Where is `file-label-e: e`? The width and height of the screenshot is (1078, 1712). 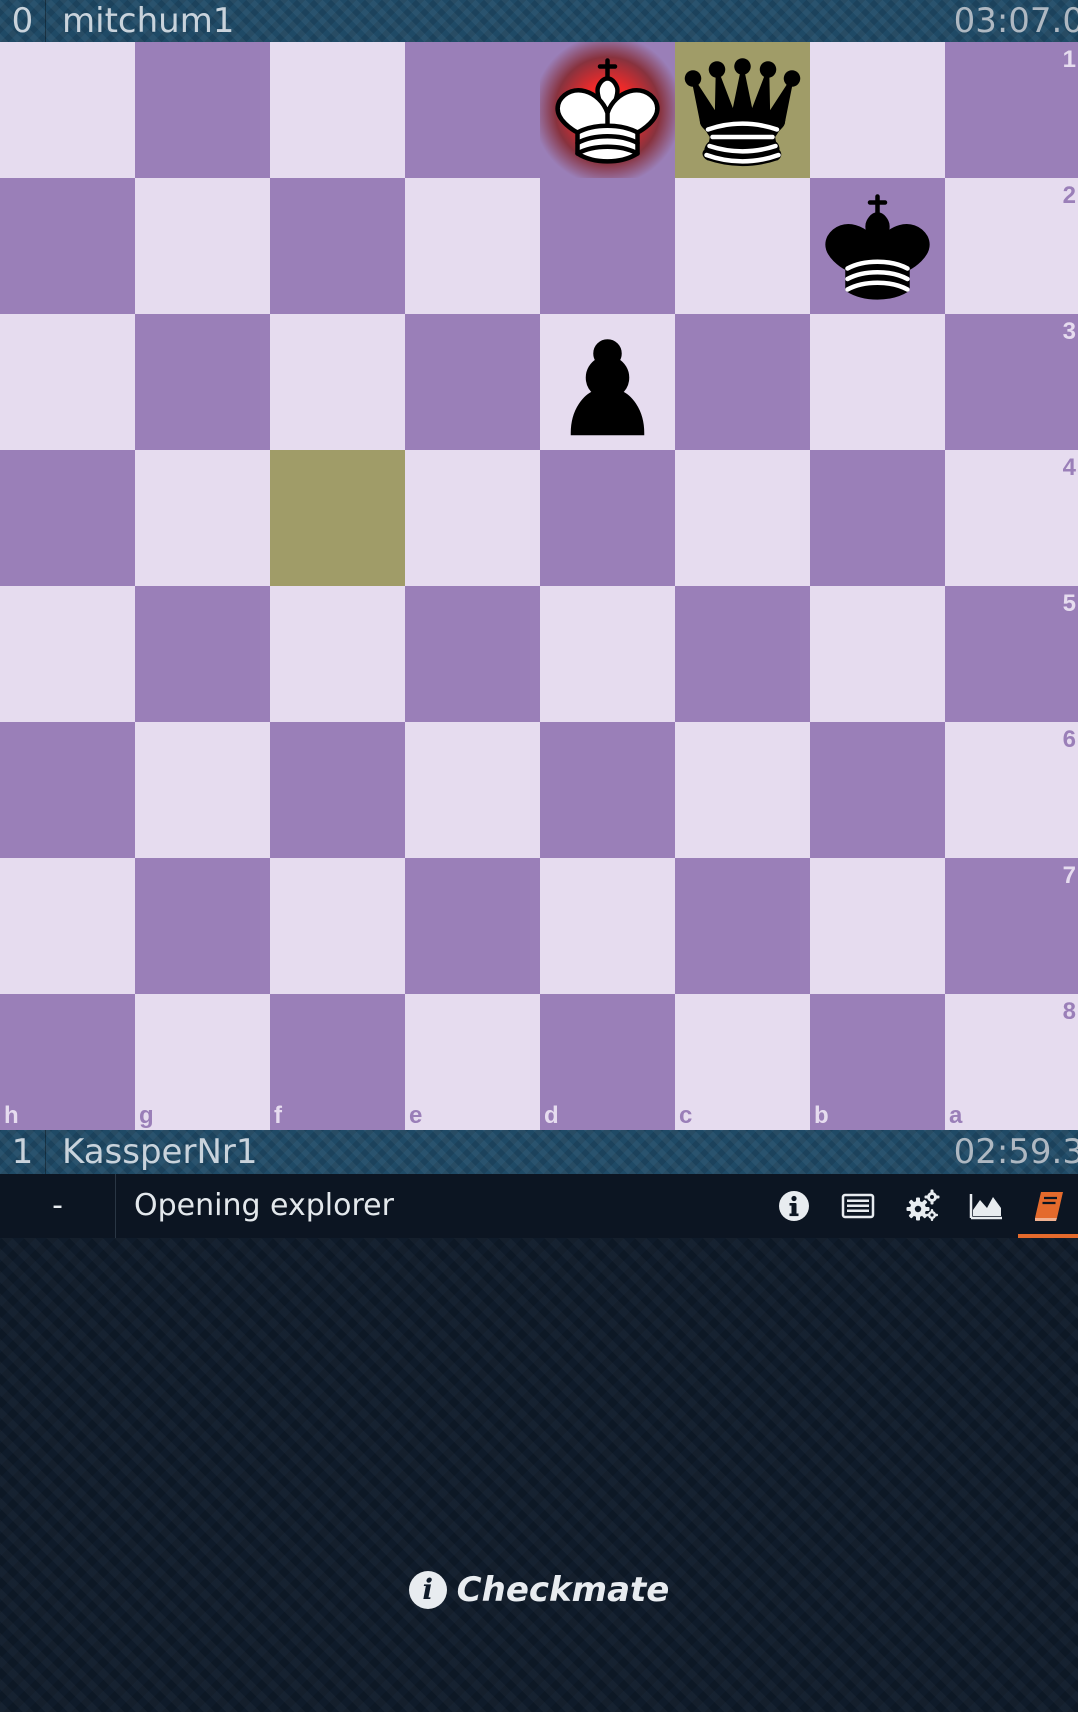 file-label-e: e is located at coordinates (416, 1115).